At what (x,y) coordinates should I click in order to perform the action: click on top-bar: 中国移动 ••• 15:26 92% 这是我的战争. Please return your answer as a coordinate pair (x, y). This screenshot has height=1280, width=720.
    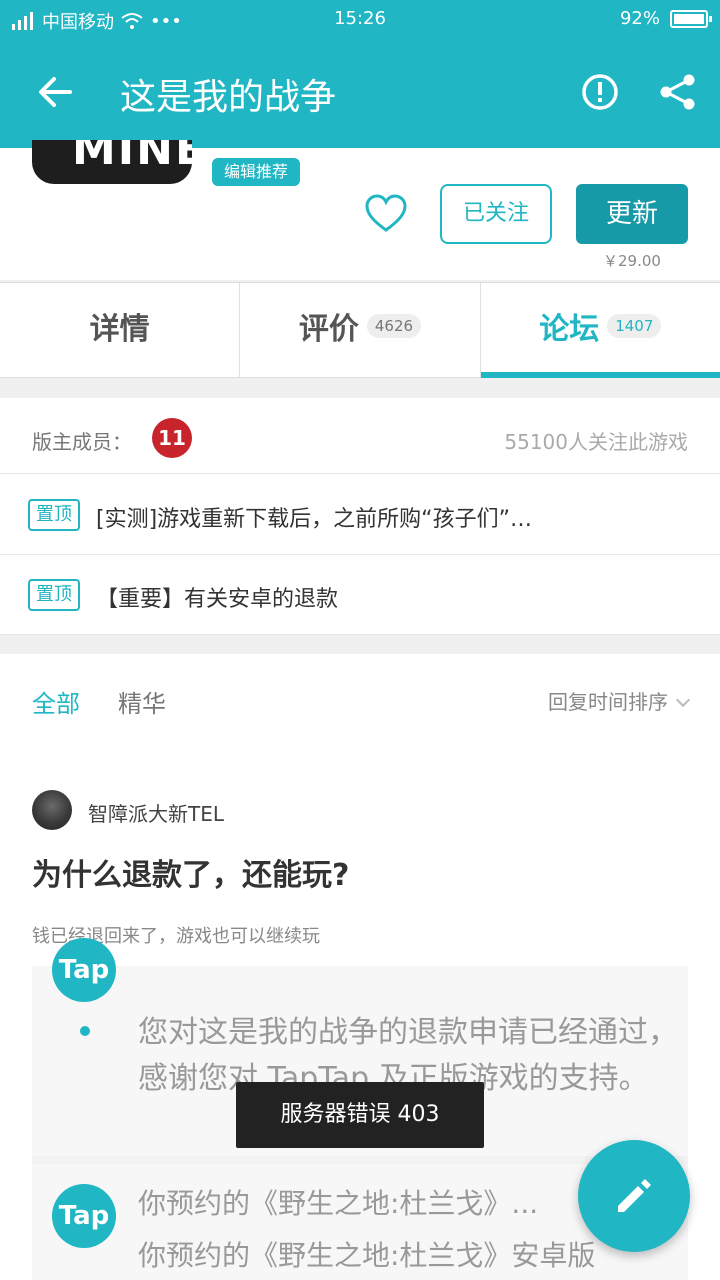
    Looking at the image, I should click on (360, 74).